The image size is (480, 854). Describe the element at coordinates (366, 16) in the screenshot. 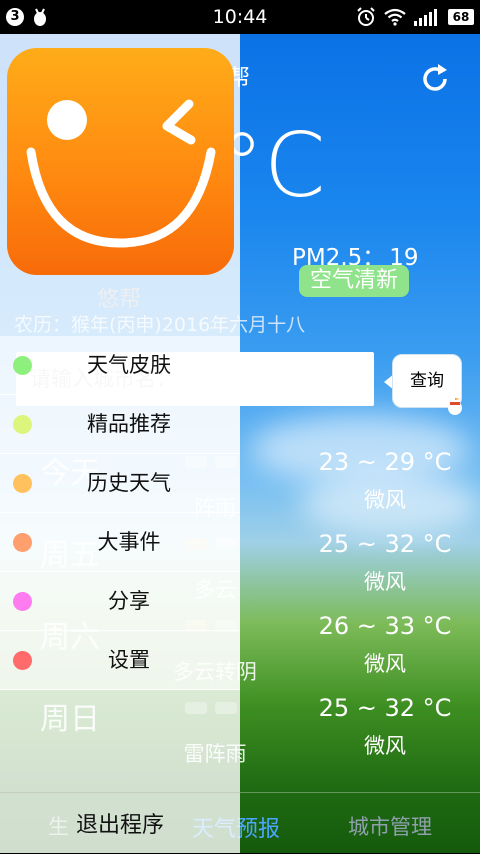

I see `alarm-icon` at that location.